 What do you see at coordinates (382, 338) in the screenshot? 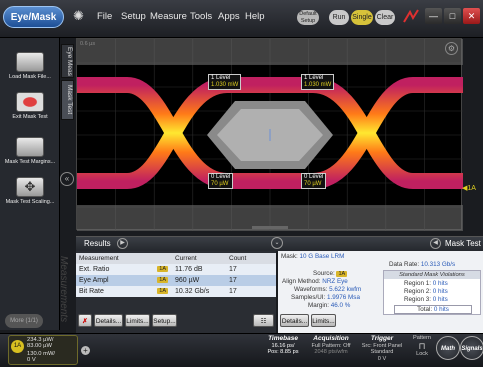
I see `trigger-title: Trigger` at bounding box center [382, 338].